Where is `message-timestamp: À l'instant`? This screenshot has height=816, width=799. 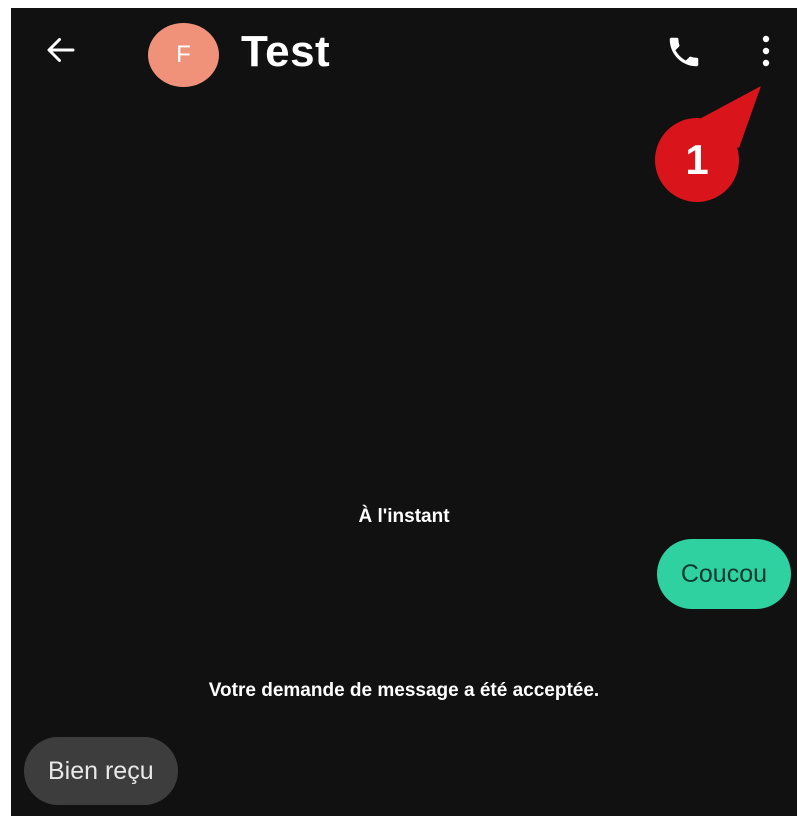 message-timestamp: À l'instant is located at coordinates (404, 516).